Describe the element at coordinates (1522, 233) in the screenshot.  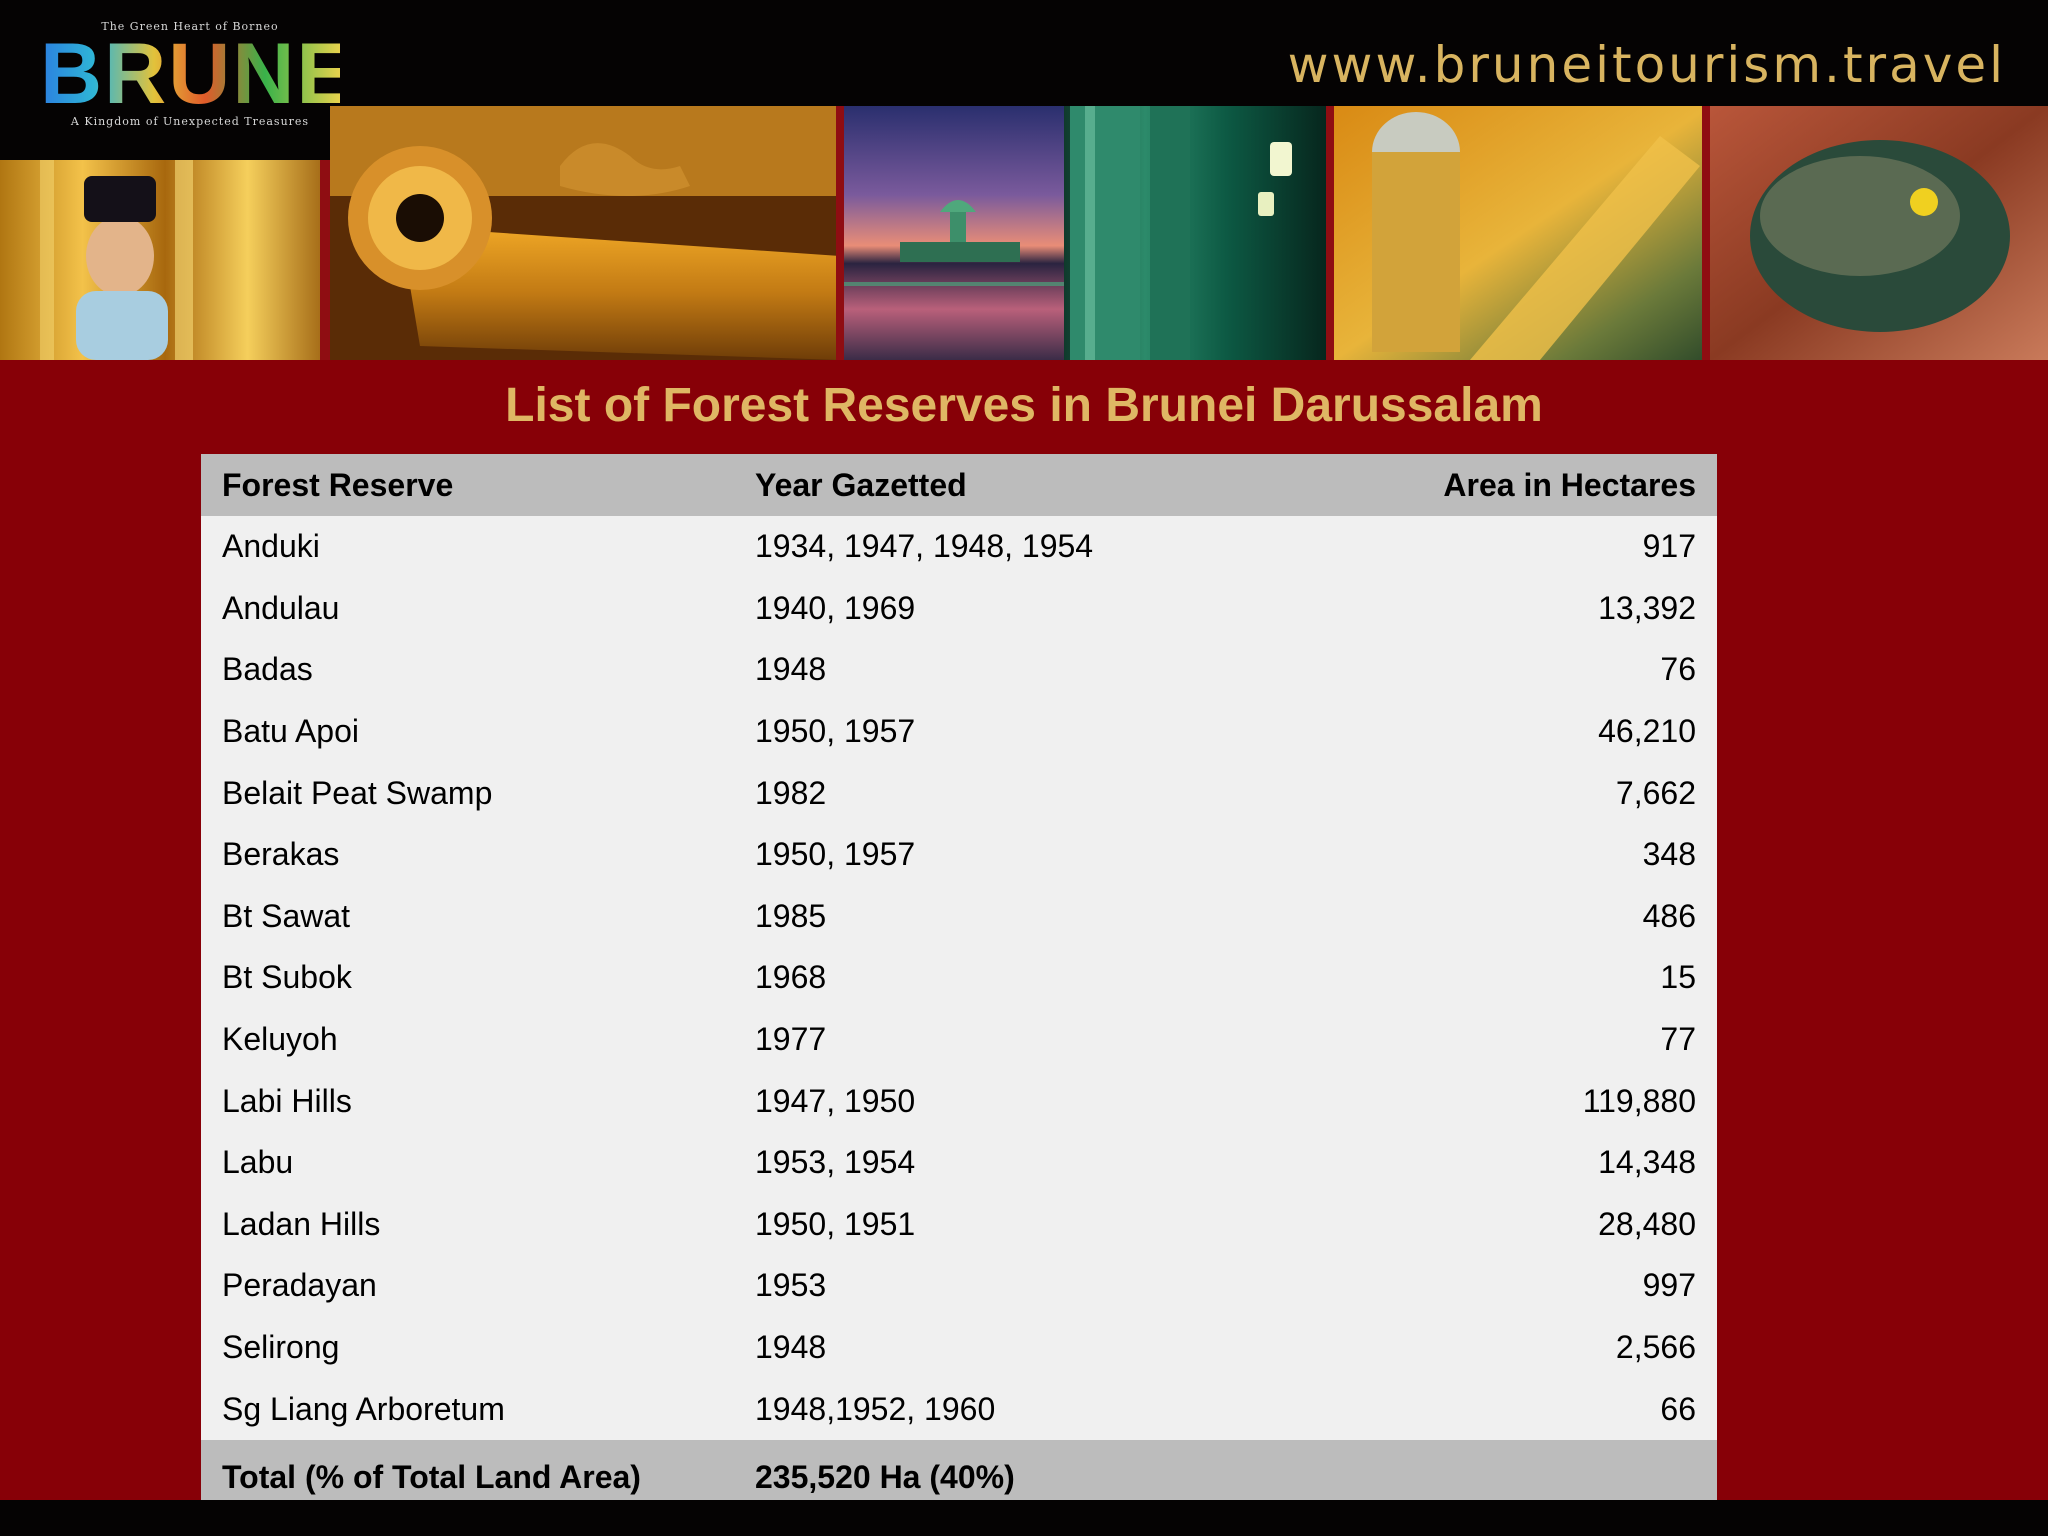
I see `golden-songket-fabric-photo` at that location.